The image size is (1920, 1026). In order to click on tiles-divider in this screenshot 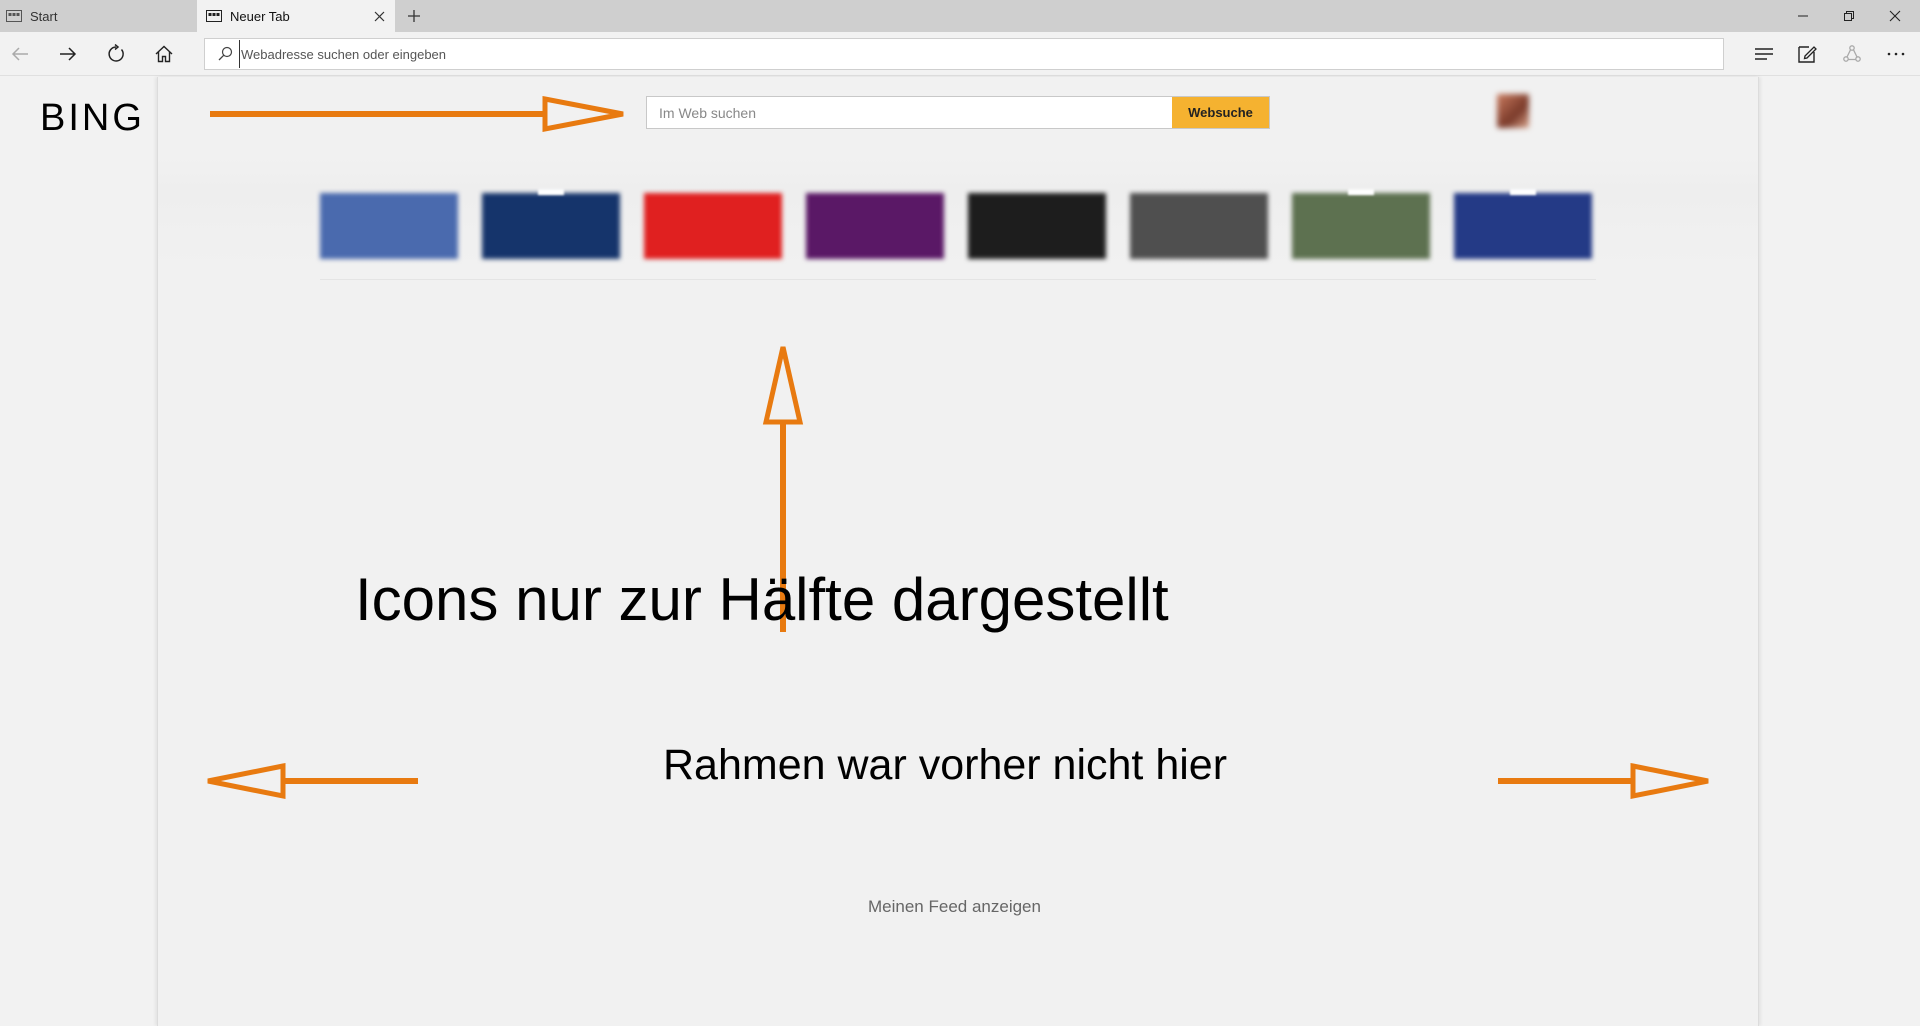, I will do `click(958, 279)`.